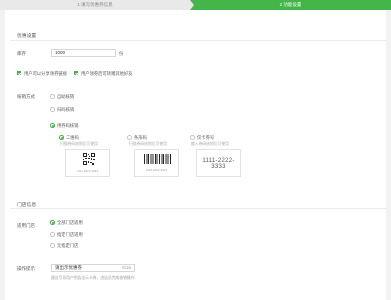  What do you see at coordinates (129, 137) in the screenshot?
I see `code-type-barcode-radio` at bounding box center [129, 137].